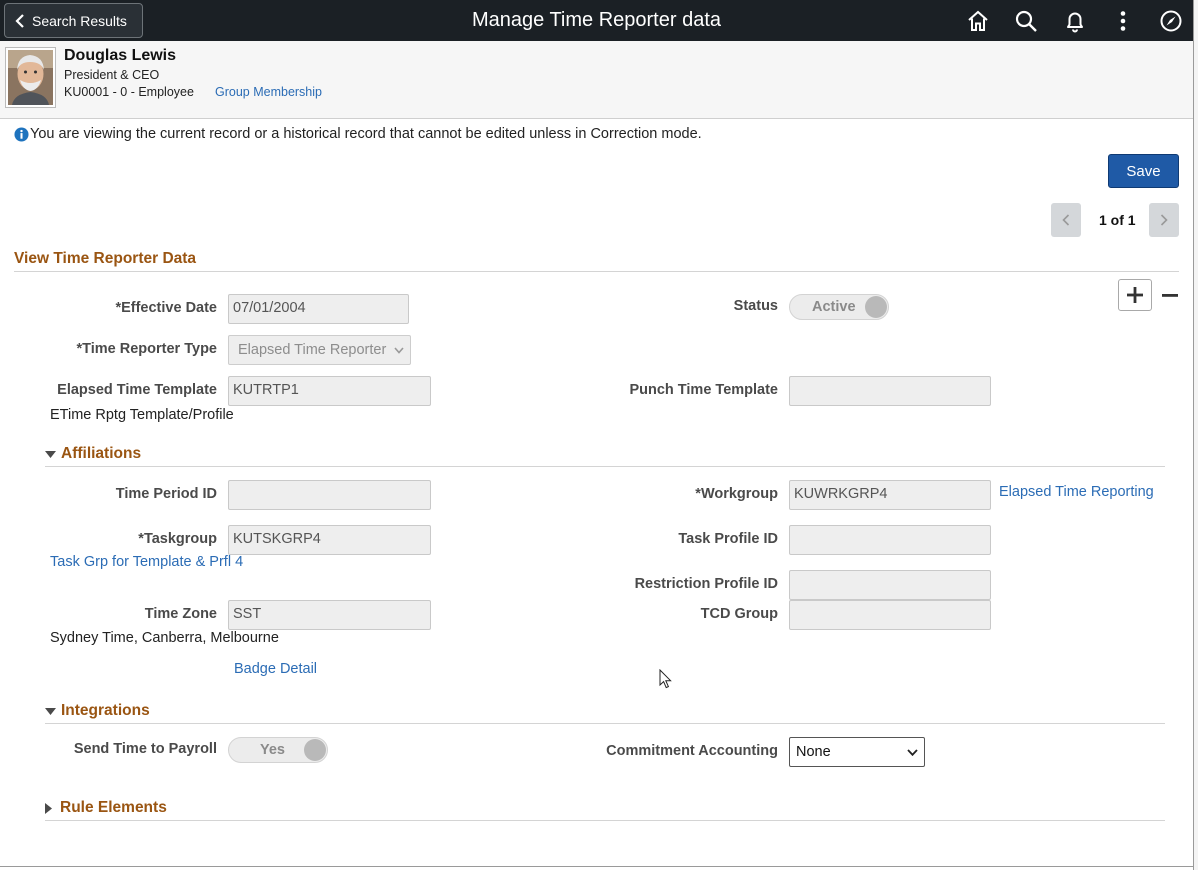 This screenshot has height=870, width=1198. I want to click on workgroup-field: KUWRKGRP4, so click(890, 495).